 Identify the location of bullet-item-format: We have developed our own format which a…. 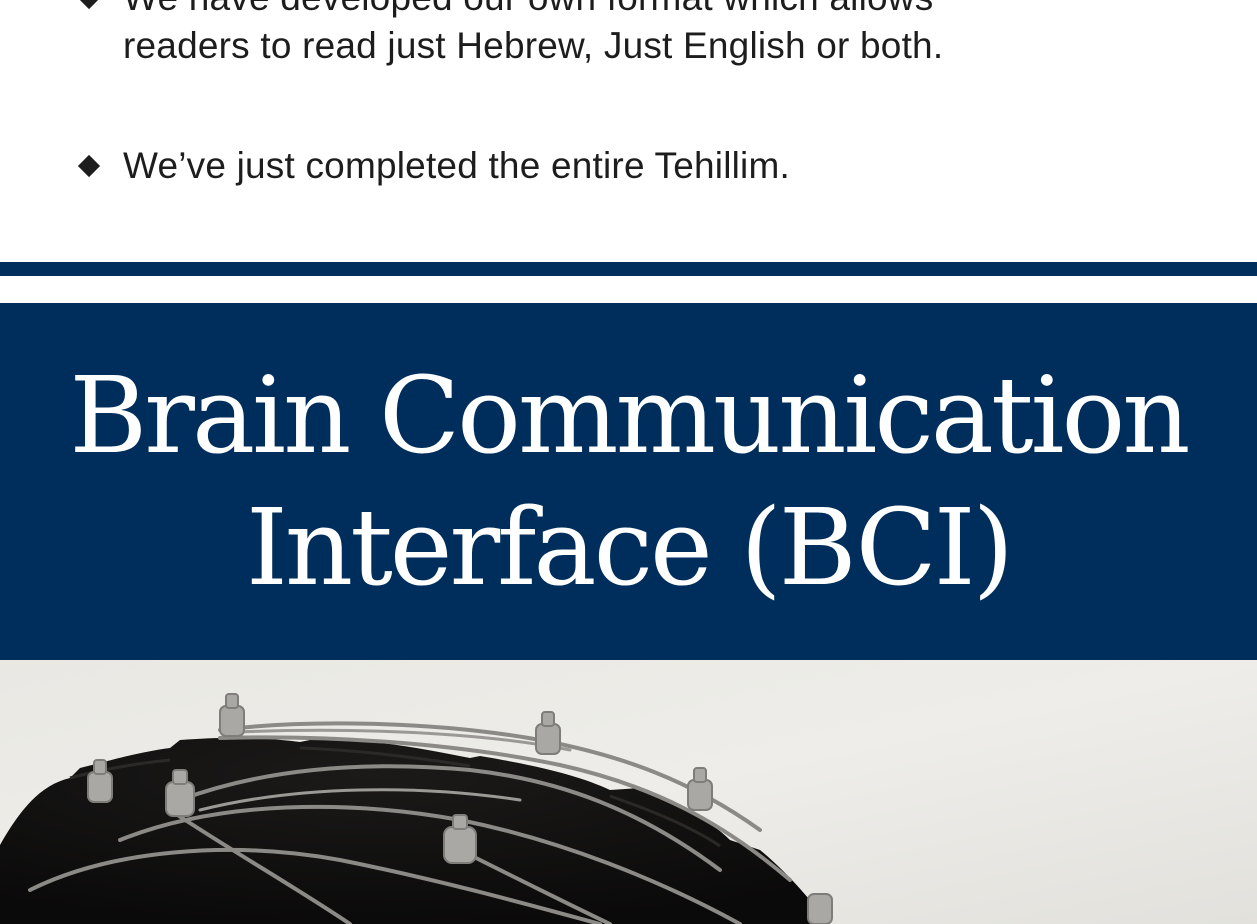
(510, 35).